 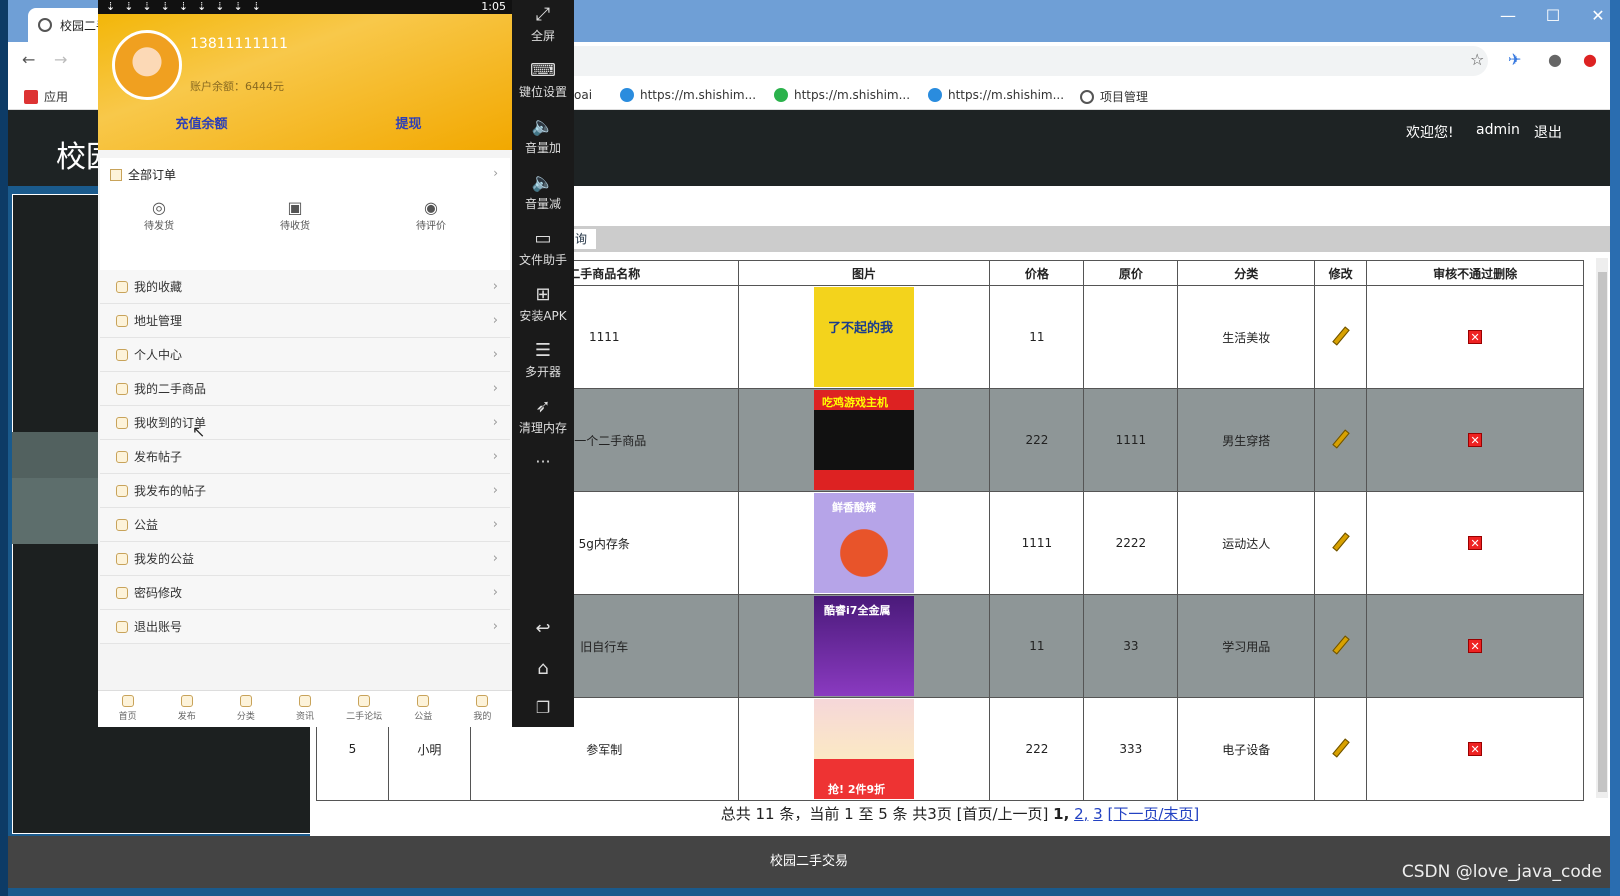 I want to click on product-image: 吃鸡游戏主机, so click(x=864, y=440).